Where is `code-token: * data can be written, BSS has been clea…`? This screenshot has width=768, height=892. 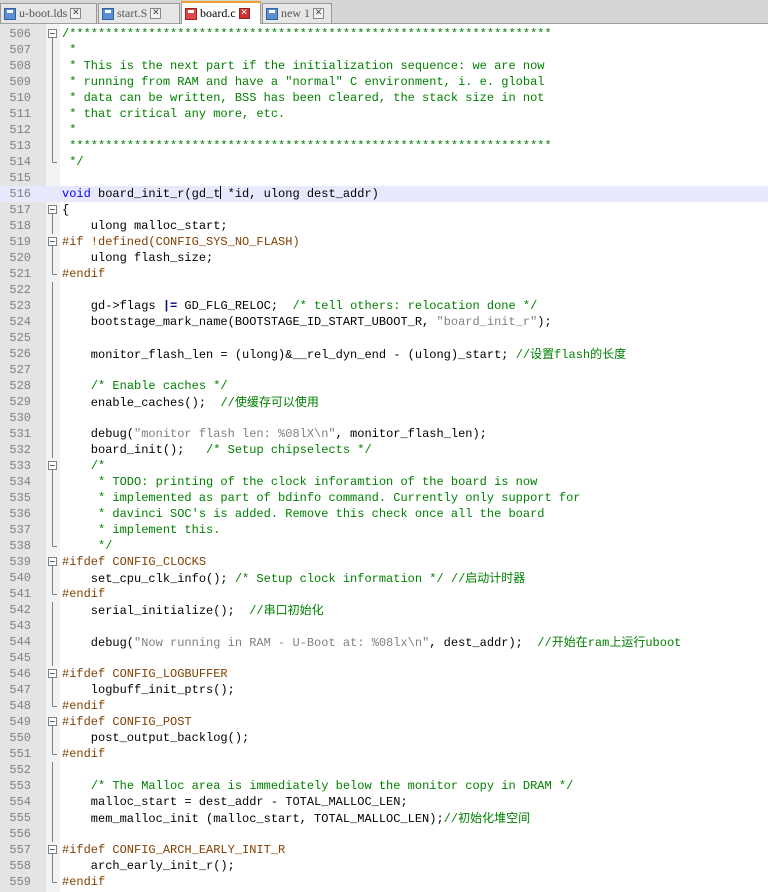
code-token: * data can be written, BSS has been clea… is located at coordinates (303, 98).